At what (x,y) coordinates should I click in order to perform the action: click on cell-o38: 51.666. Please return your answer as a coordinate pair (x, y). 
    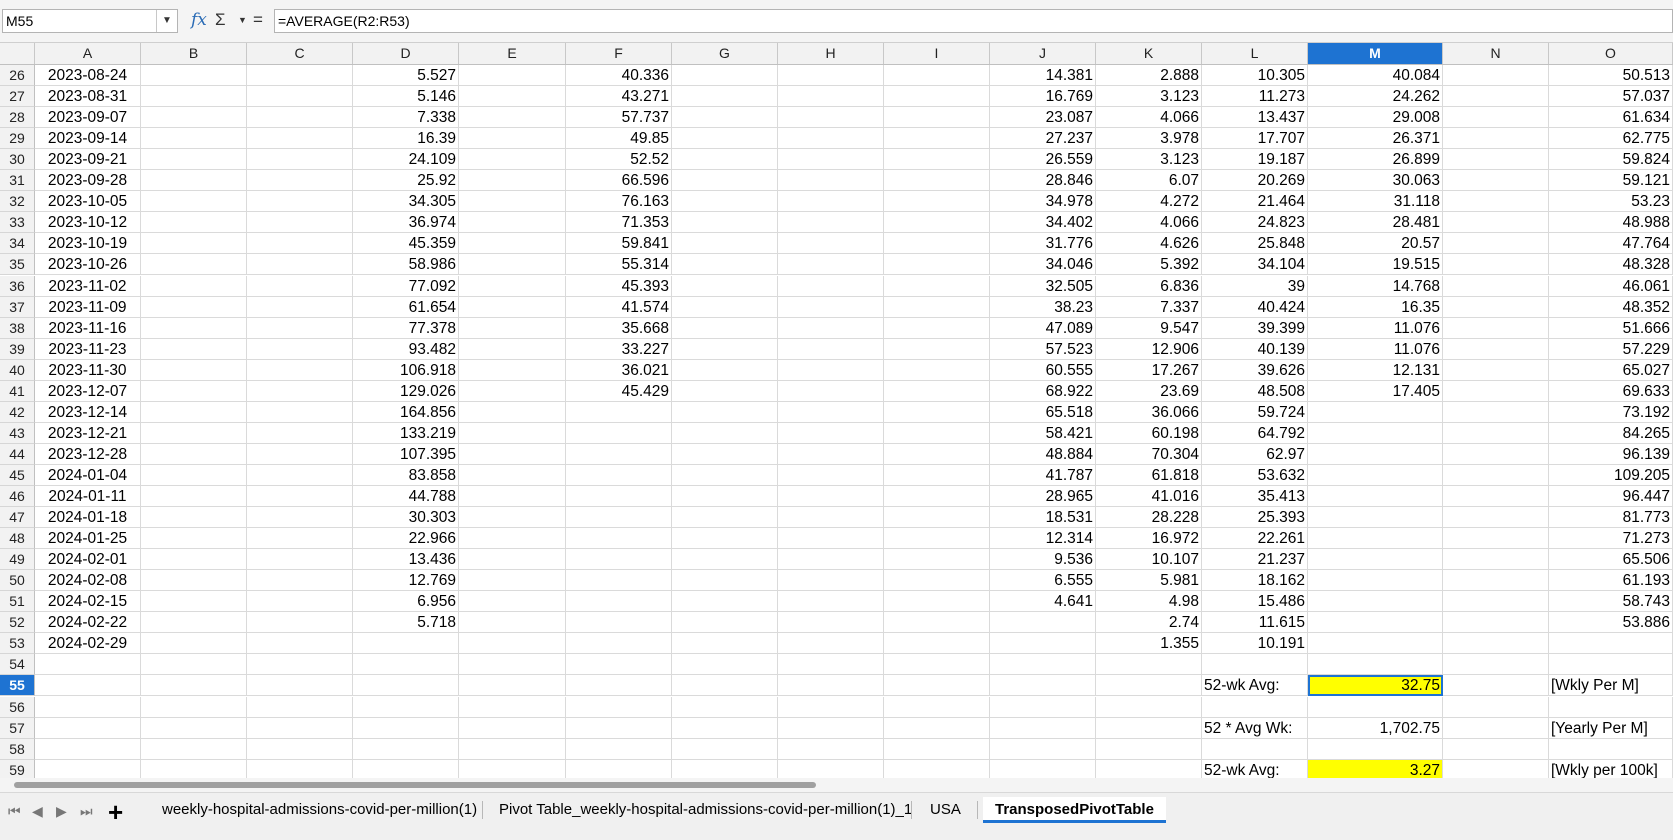
    Looking at the image, I should click on (1611, 328).